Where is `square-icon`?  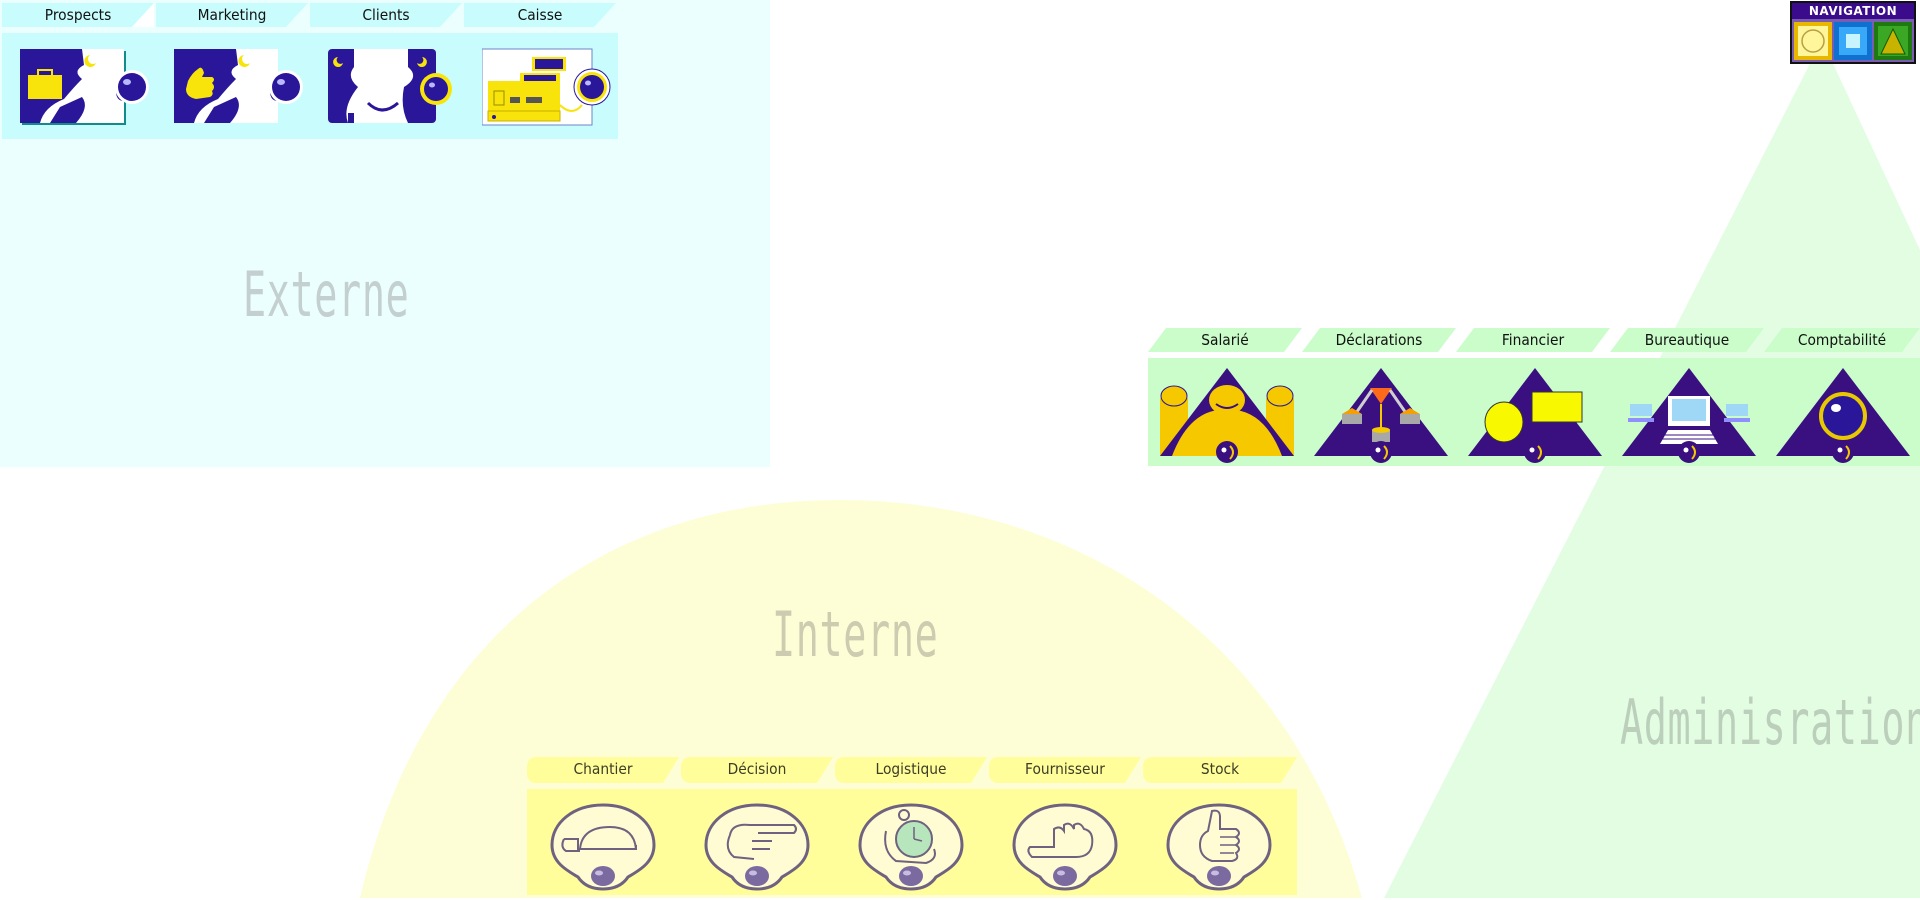
square-icon is located at coordinates (1853, 41).